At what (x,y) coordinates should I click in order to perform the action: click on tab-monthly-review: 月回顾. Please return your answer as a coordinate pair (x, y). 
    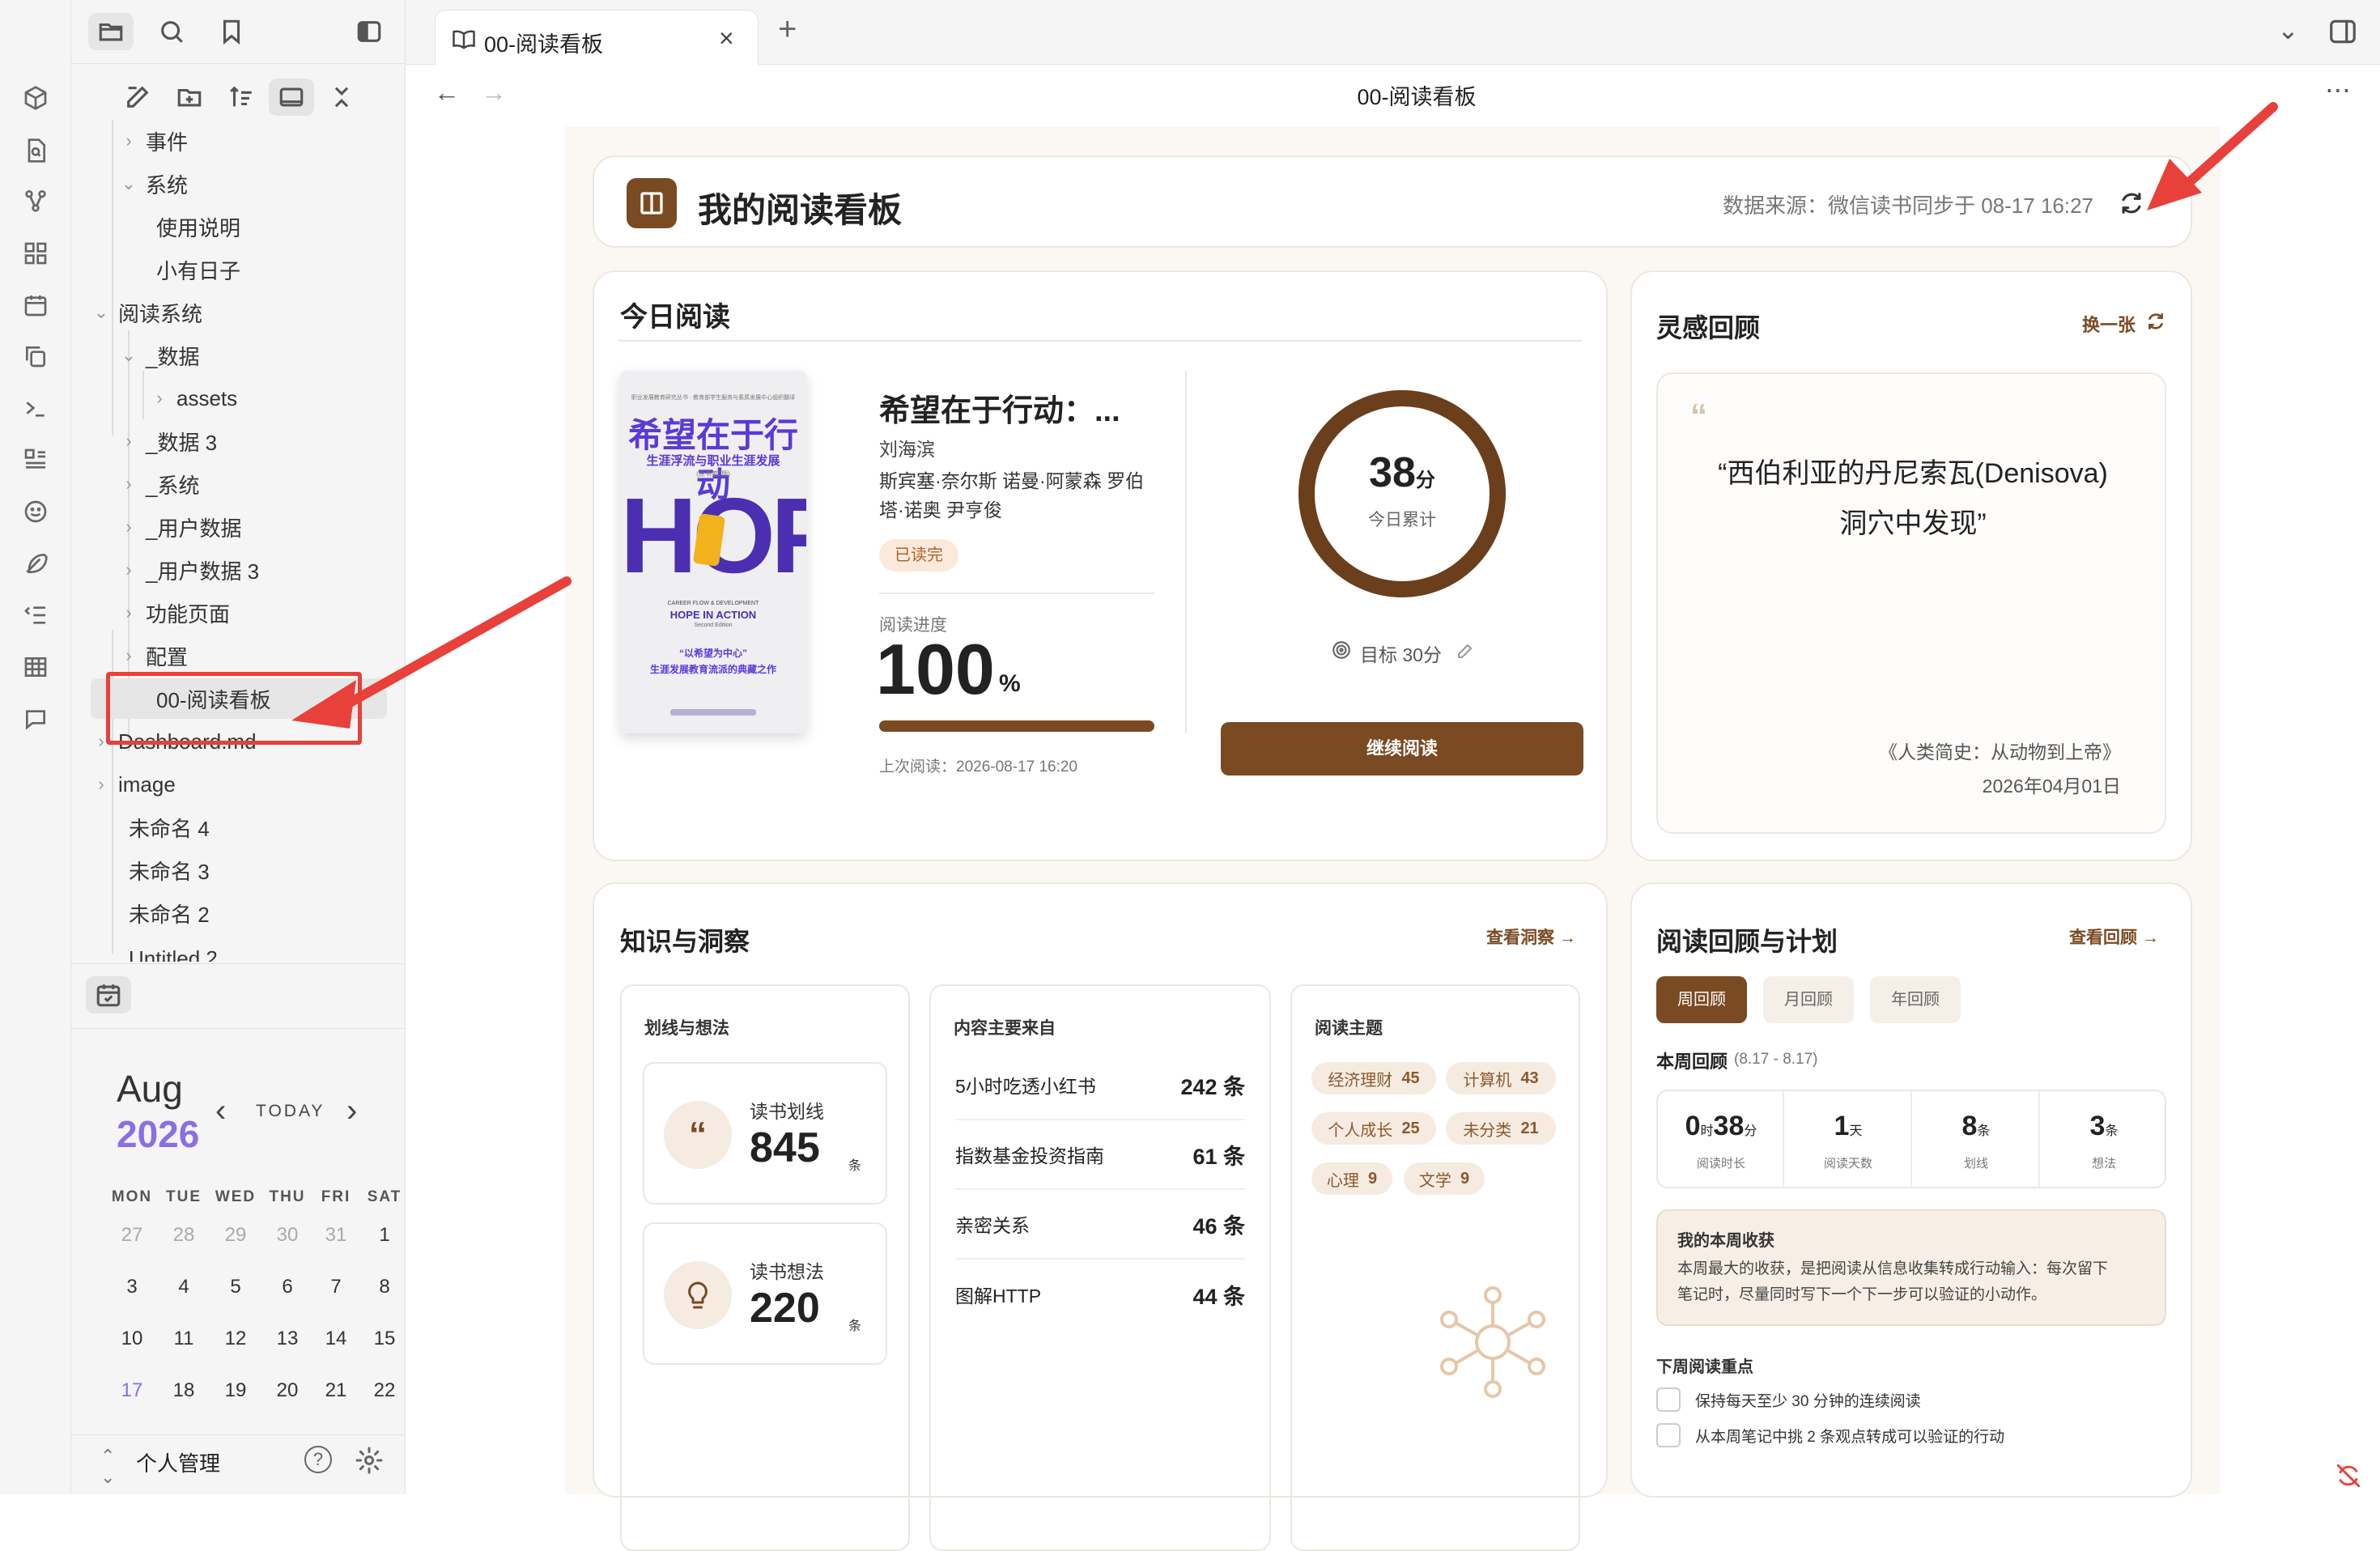
    Looking at the image, I should click on (1808, 1000).